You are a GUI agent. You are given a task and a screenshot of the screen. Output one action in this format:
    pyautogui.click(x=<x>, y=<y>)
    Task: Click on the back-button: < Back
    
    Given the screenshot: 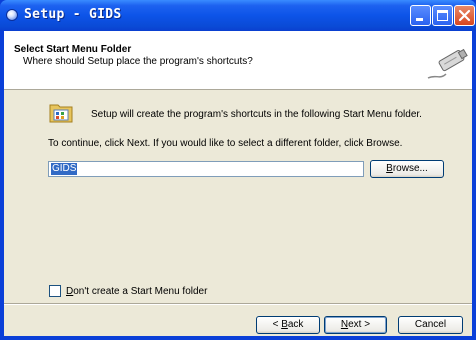 What is the action you would take?
    pyautogui.click(x=288, y=325)
    